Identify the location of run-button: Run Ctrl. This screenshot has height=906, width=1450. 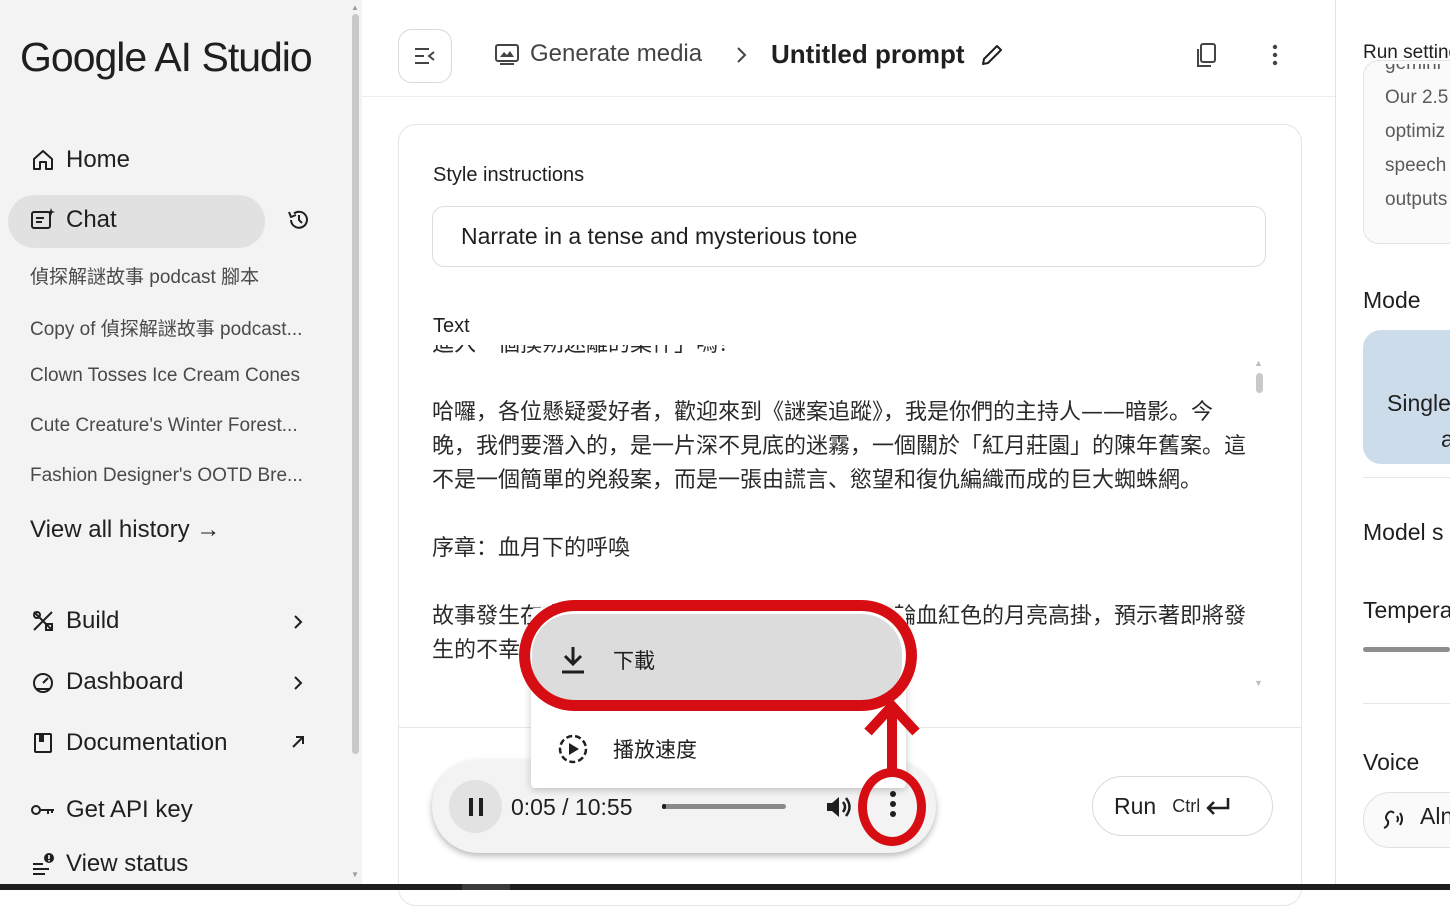
(1182, 806).